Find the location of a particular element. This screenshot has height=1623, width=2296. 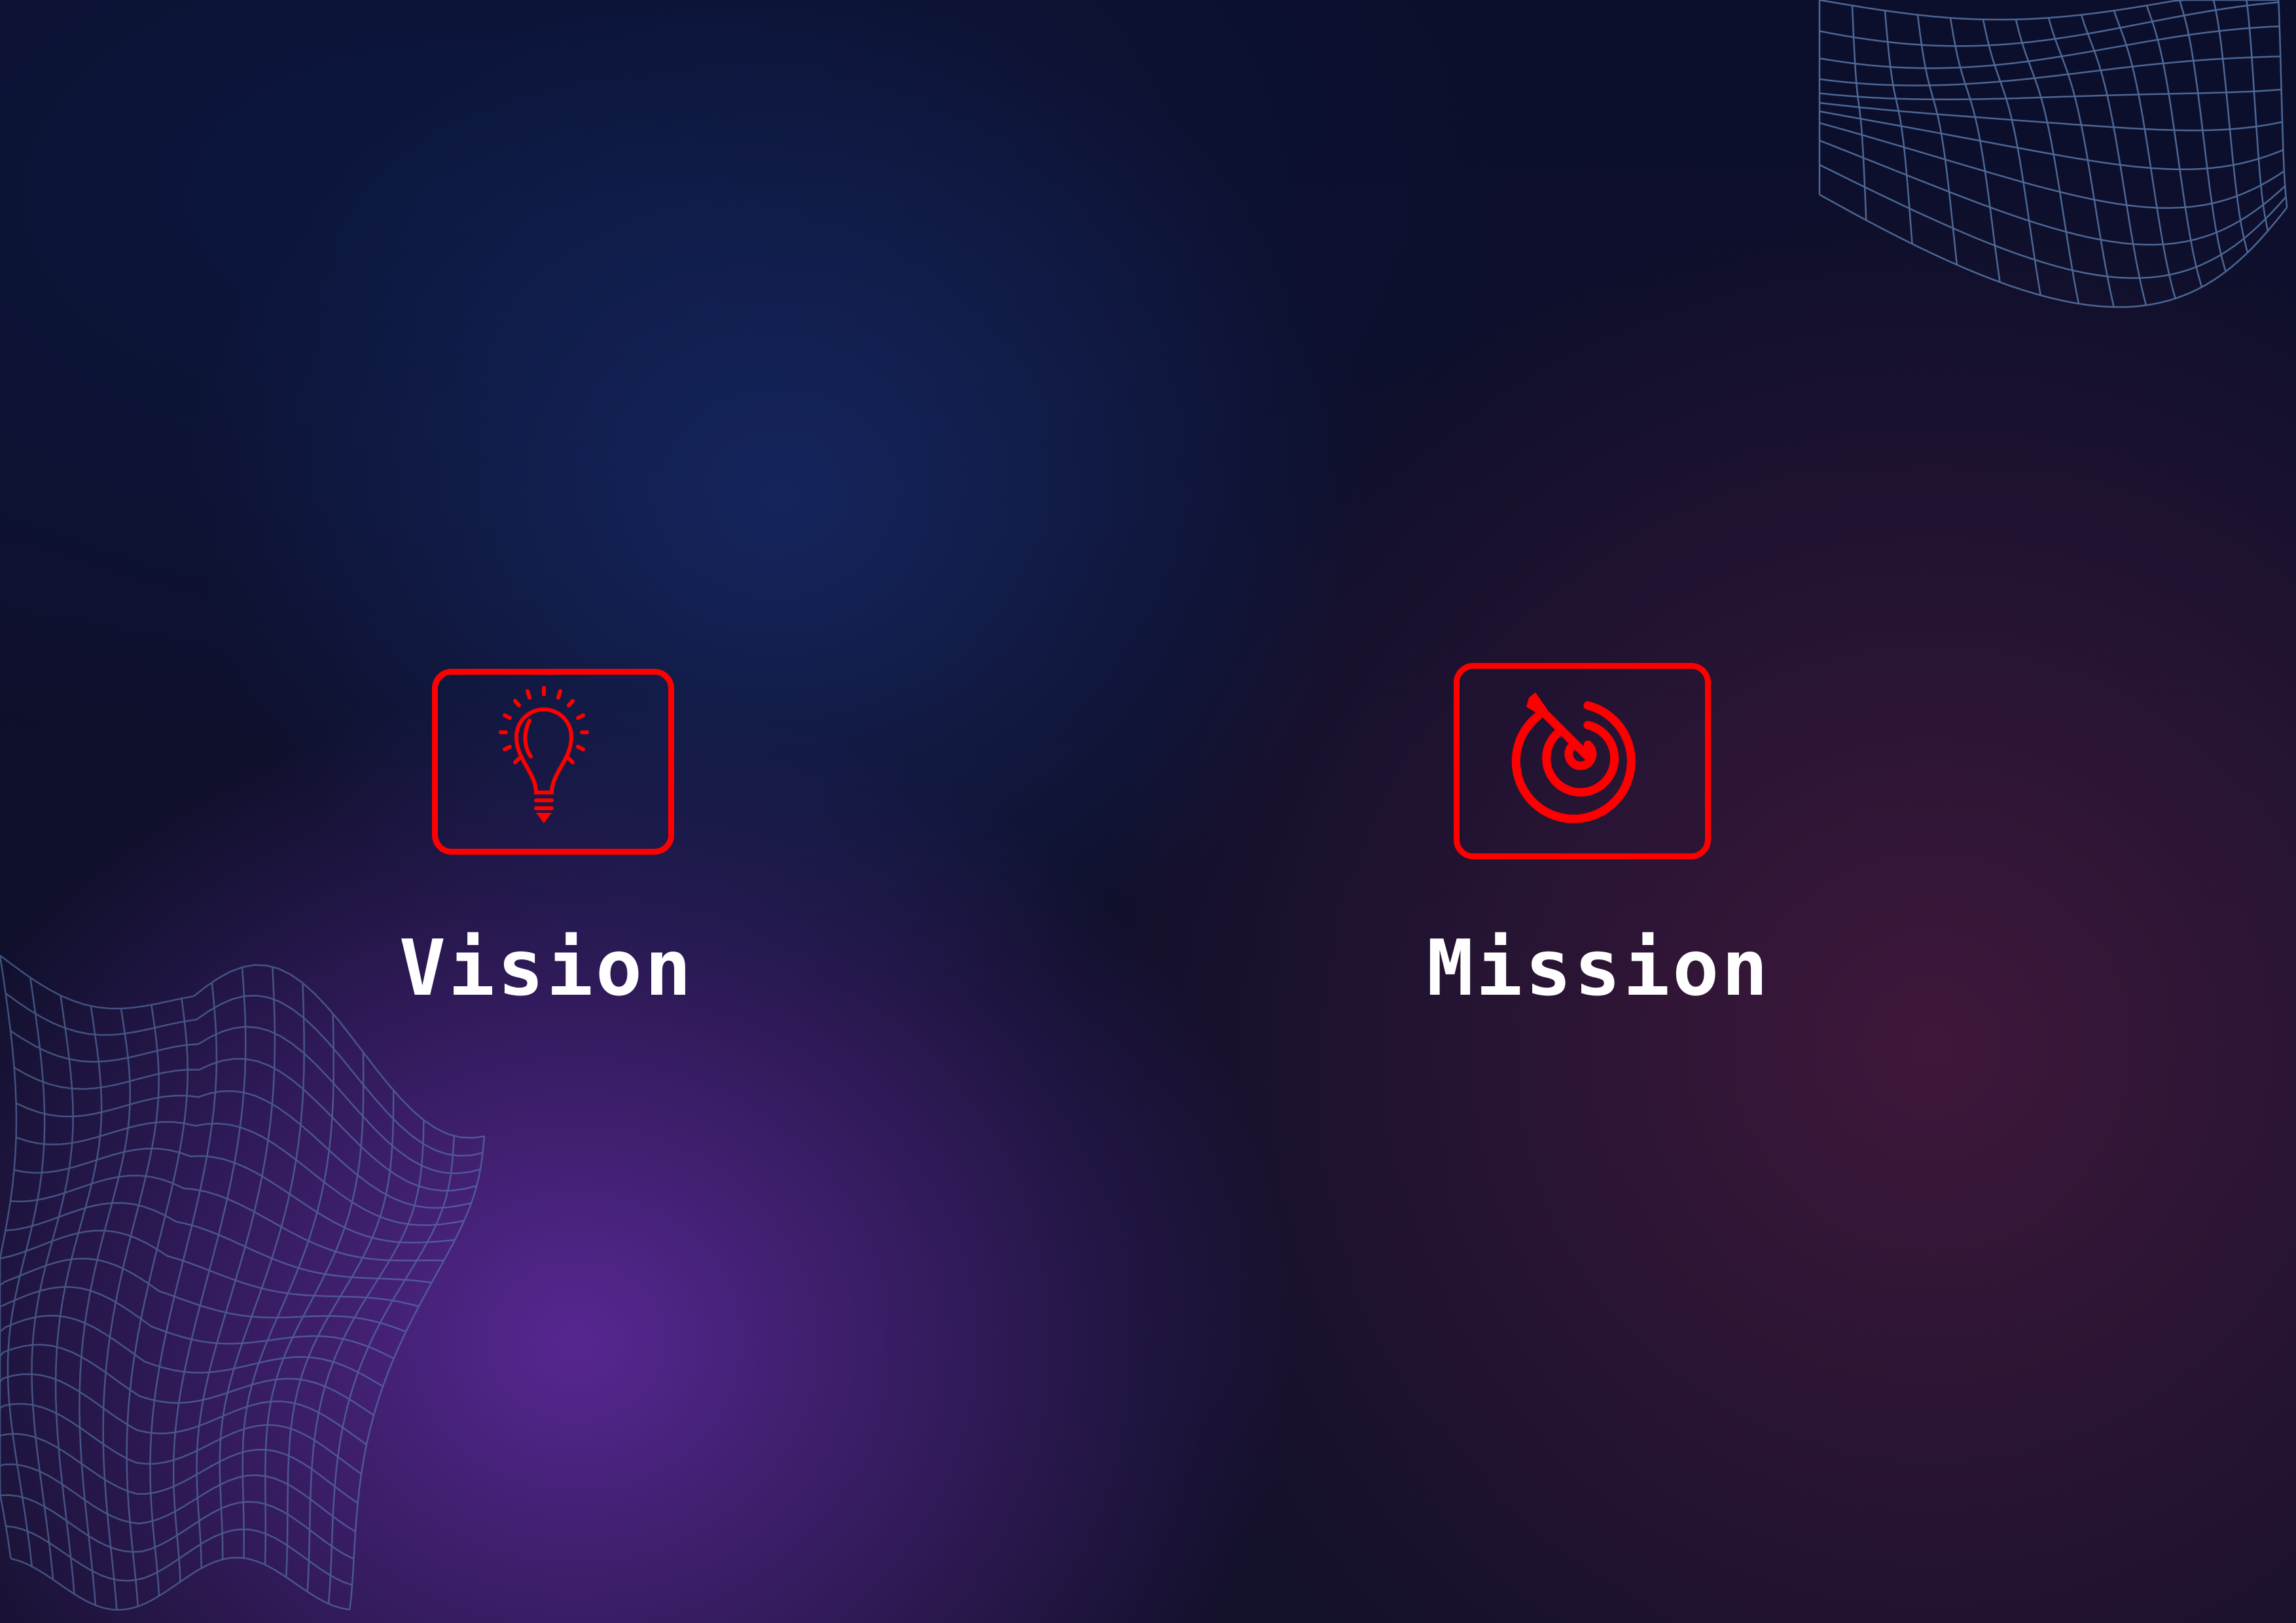

target-arrow-icon is located at coordinates (1573, 757).